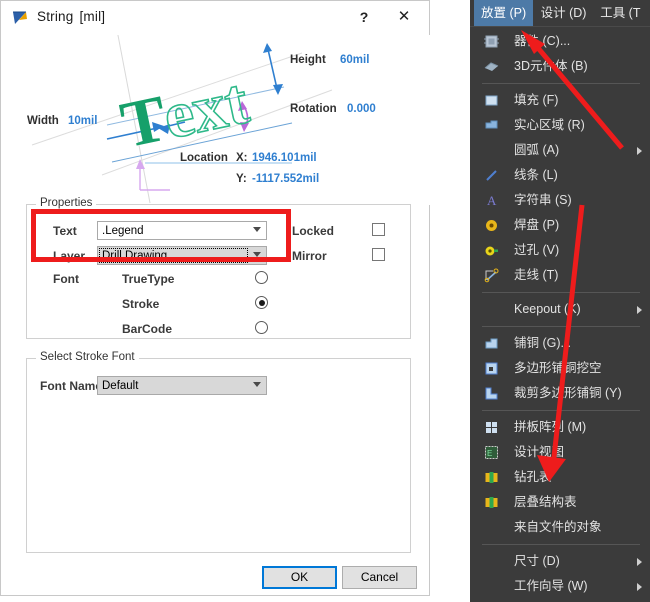 The image size is (650, 602). I want to click on mirror-label: Mirror, so click(309, 256).